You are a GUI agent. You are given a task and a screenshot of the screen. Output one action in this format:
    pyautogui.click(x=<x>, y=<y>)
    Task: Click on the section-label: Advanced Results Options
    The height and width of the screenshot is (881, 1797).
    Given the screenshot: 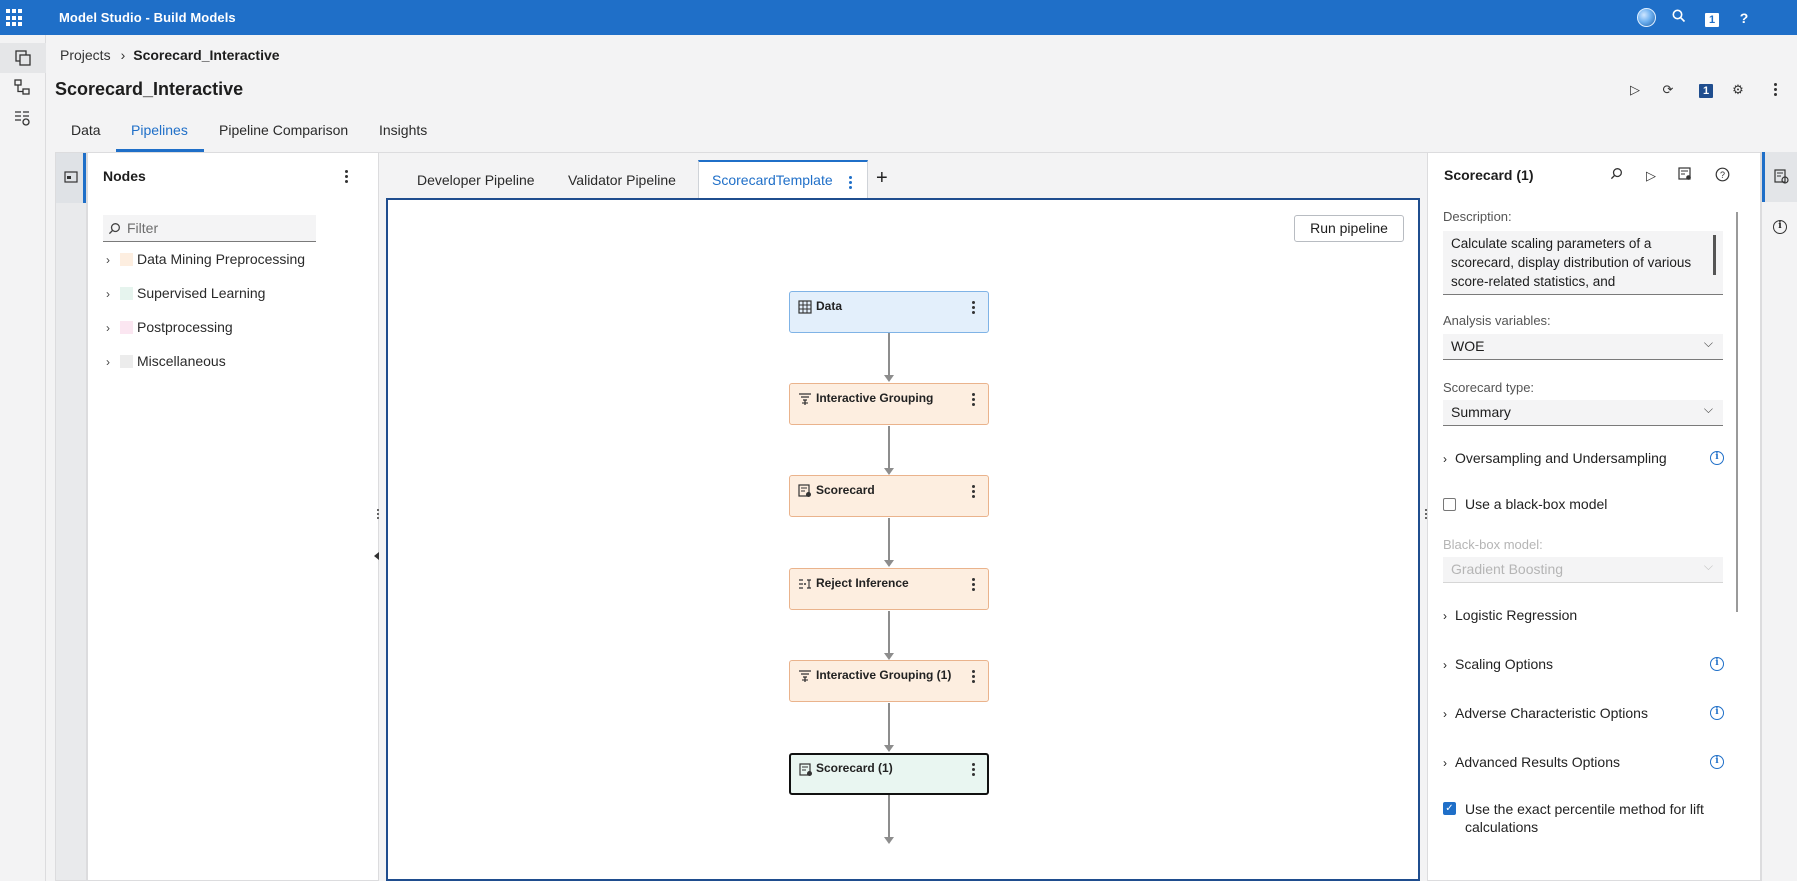 What is the action you would take?
    pyautogui.click(x=1537, y=762)
    